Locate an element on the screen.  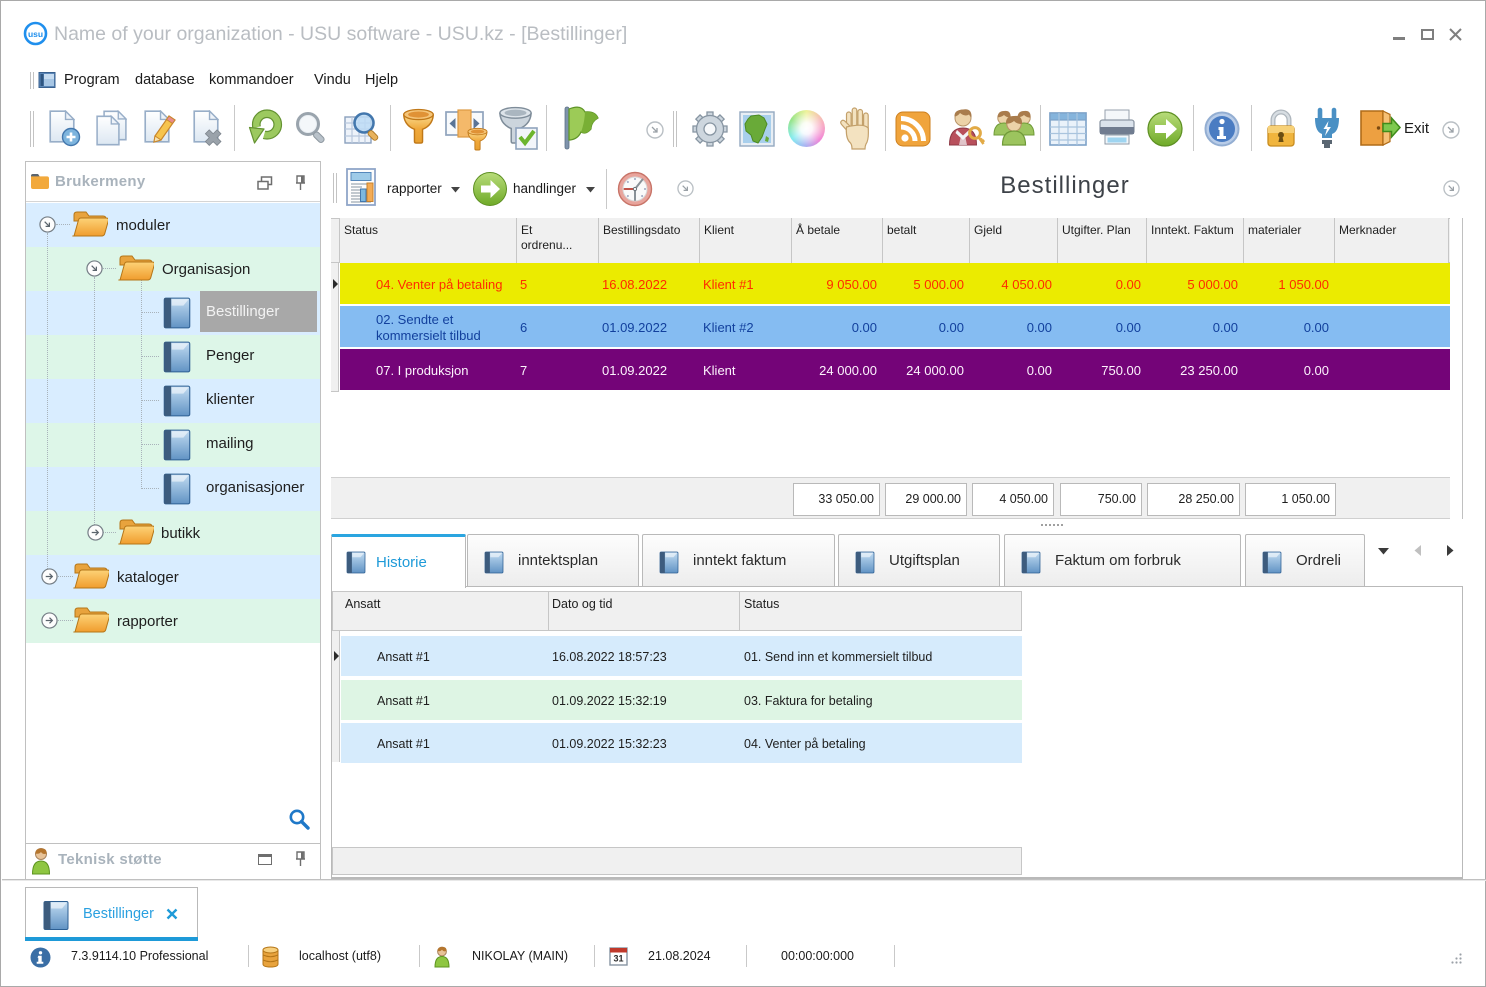
svg-text: 31 is located at coordinates (618, 959).